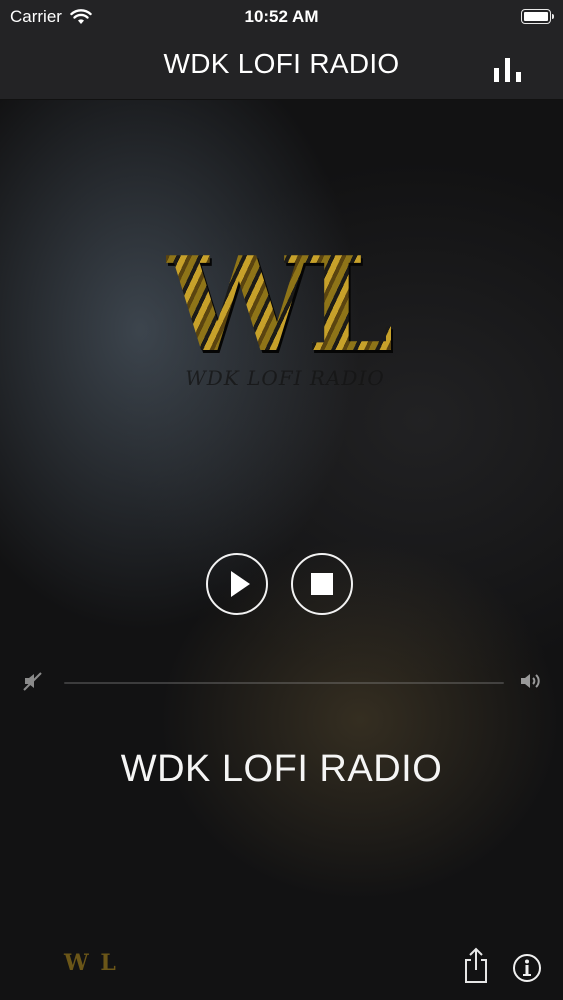  What do you see at coordinates (530, 681) in the screenshot?
I see `volume-up-icon` at bounding box center [530, 681].